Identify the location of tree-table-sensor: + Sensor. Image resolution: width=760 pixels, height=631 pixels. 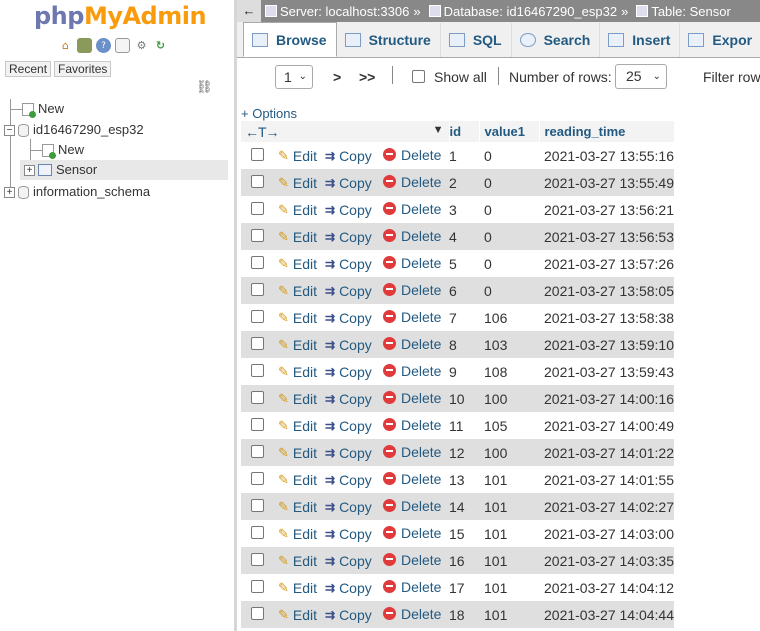
(124, 170).